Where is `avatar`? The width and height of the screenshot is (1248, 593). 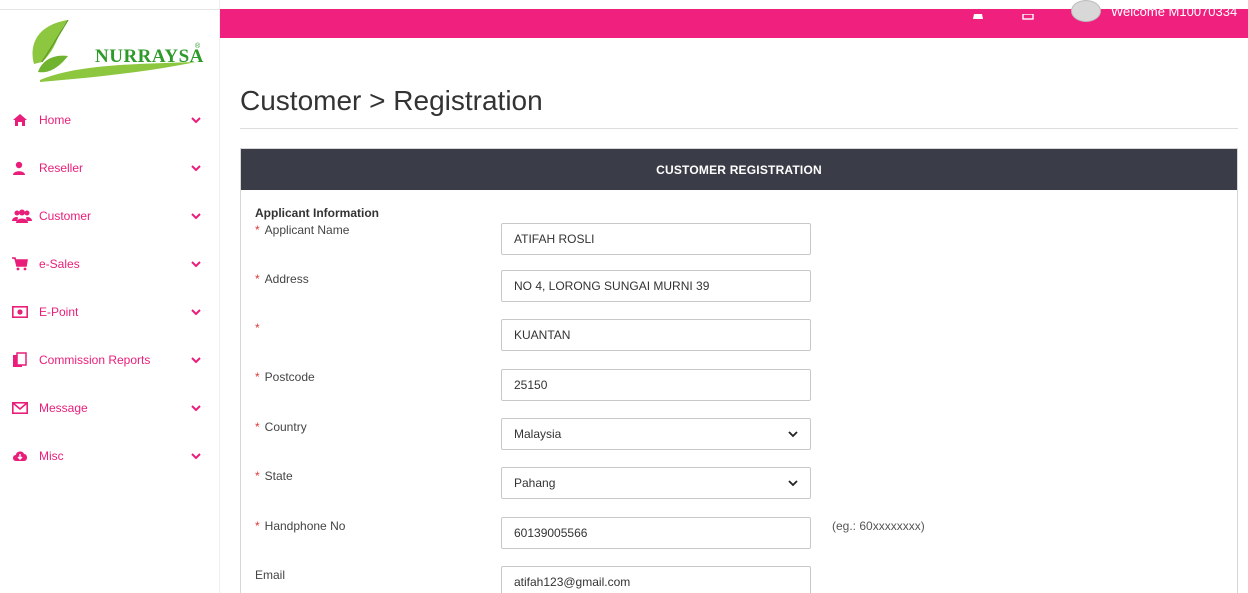 avatar is located at coordinates (1086, 11).